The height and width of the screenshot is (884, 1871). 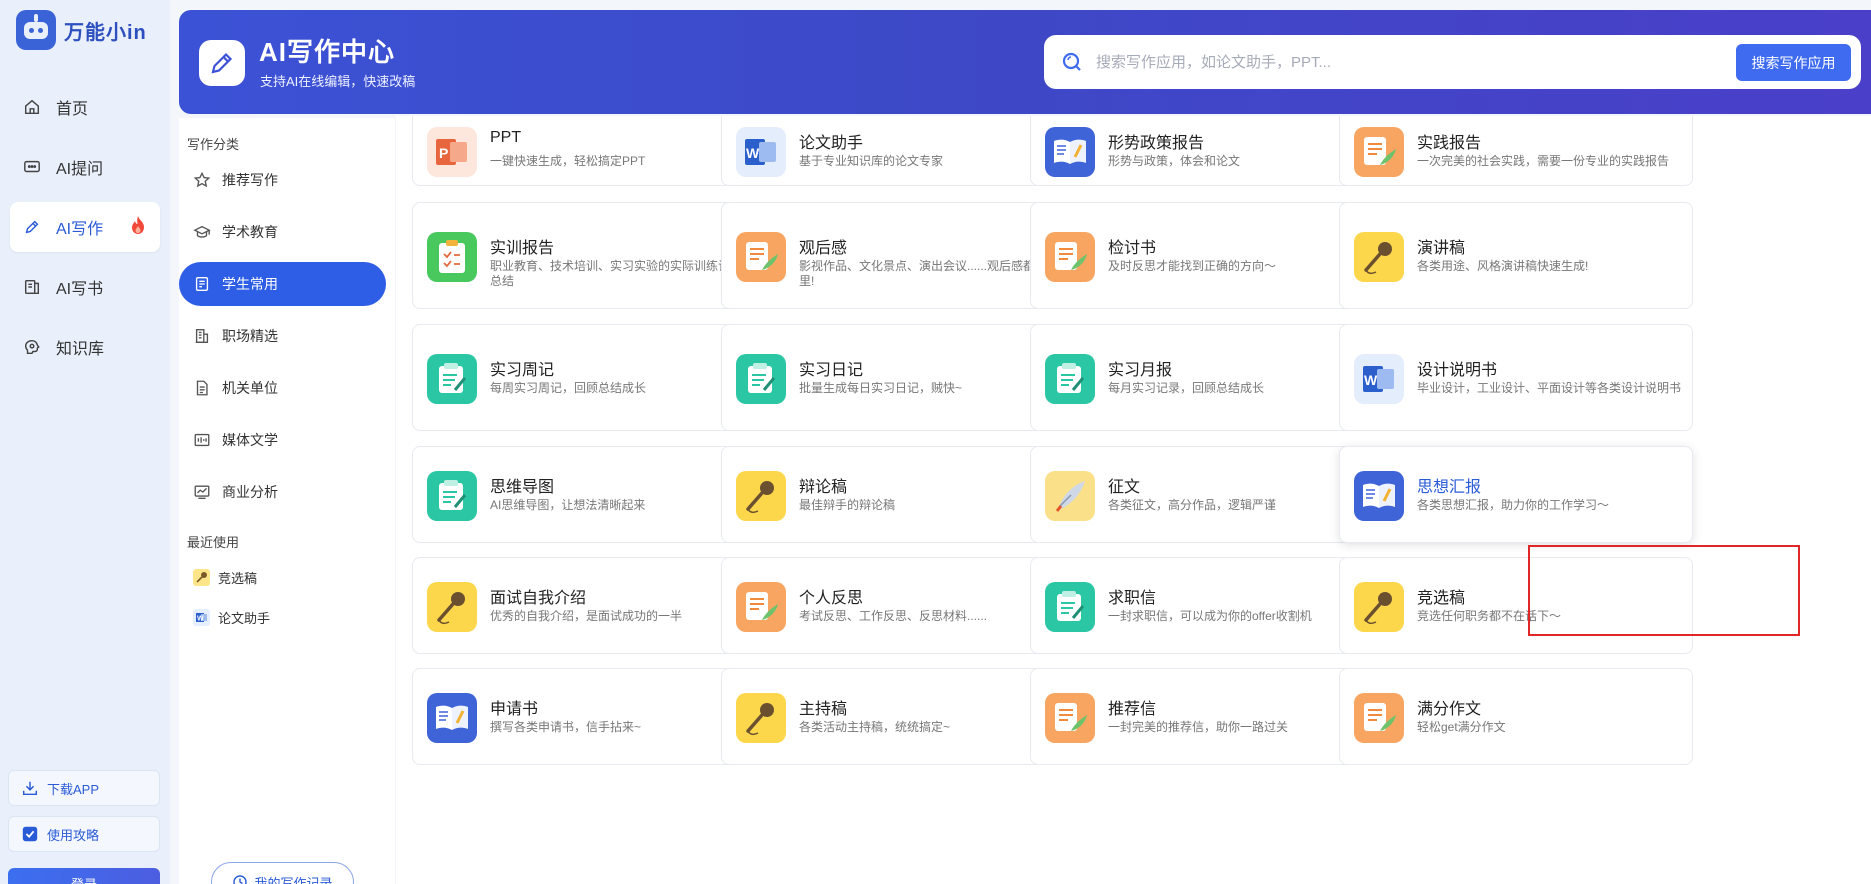 I want to click on page-title: AI写作中心, so click(x=327, y=52).